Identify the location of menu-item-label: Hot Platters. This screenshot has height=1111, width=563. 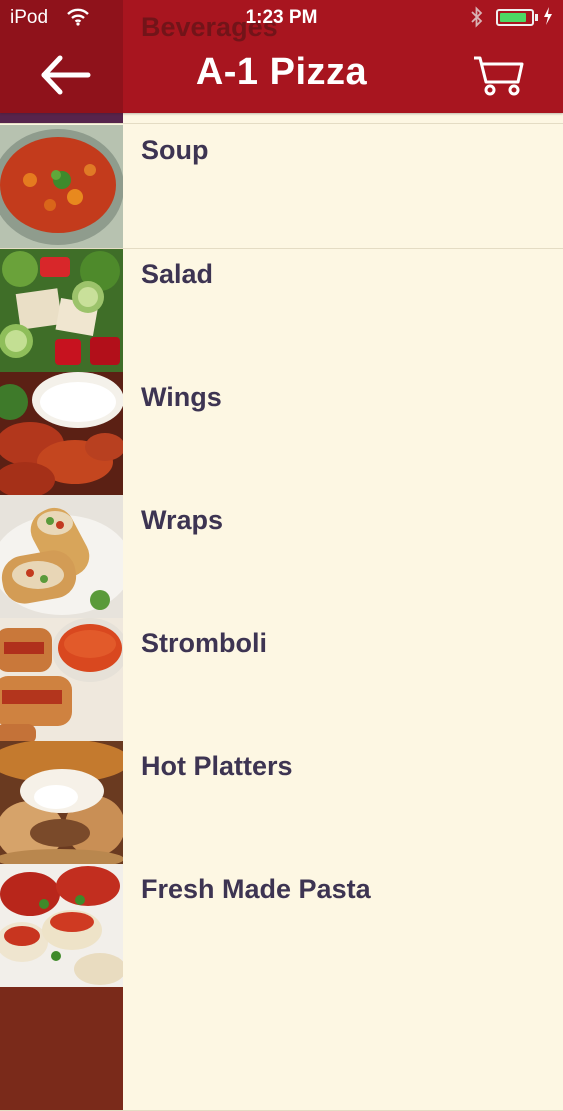
(217, 766).